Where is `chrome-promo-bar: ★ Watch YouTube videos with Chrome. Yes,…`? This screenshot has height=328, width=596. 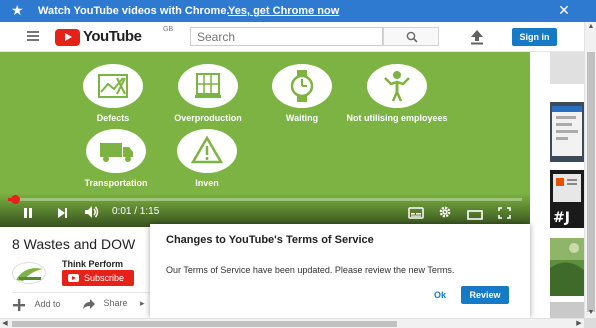
chrome-promo-bar: ★ Watch YouTube videos with Chrome. Yes,… is located at coordinates (298, 11).